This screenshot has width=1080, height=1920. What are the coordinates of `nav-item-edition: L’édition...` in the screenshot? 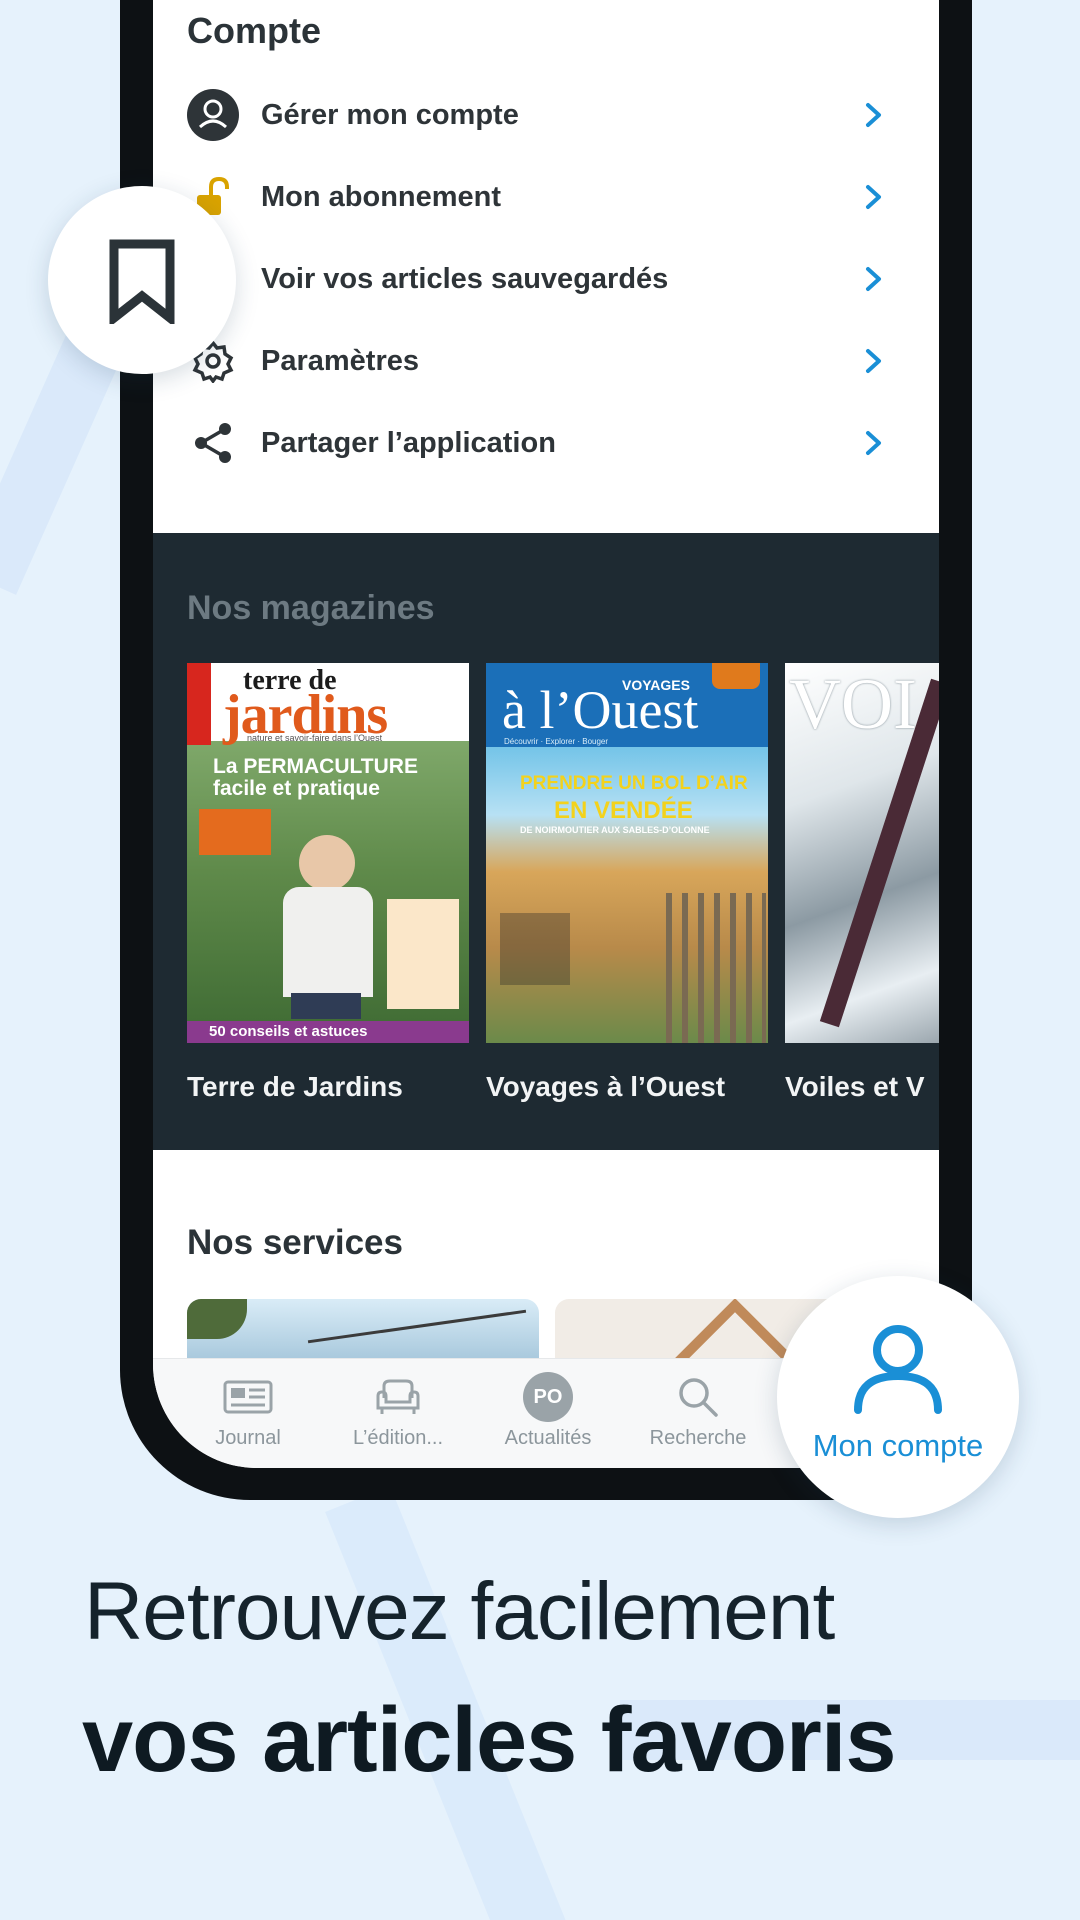 It's located at (398, 1411).